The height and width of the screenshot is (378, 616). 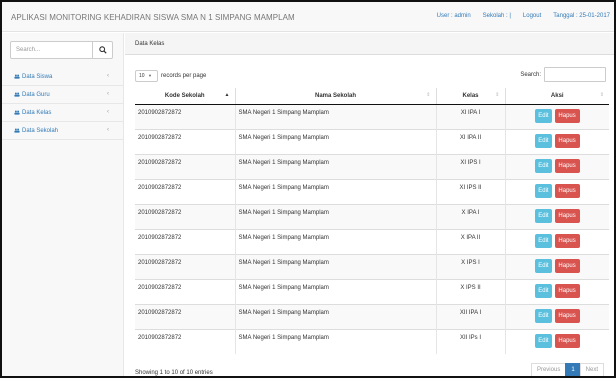 I want to click on column-header-kelas: Kelas ⇕, so click(x=471, y=96).